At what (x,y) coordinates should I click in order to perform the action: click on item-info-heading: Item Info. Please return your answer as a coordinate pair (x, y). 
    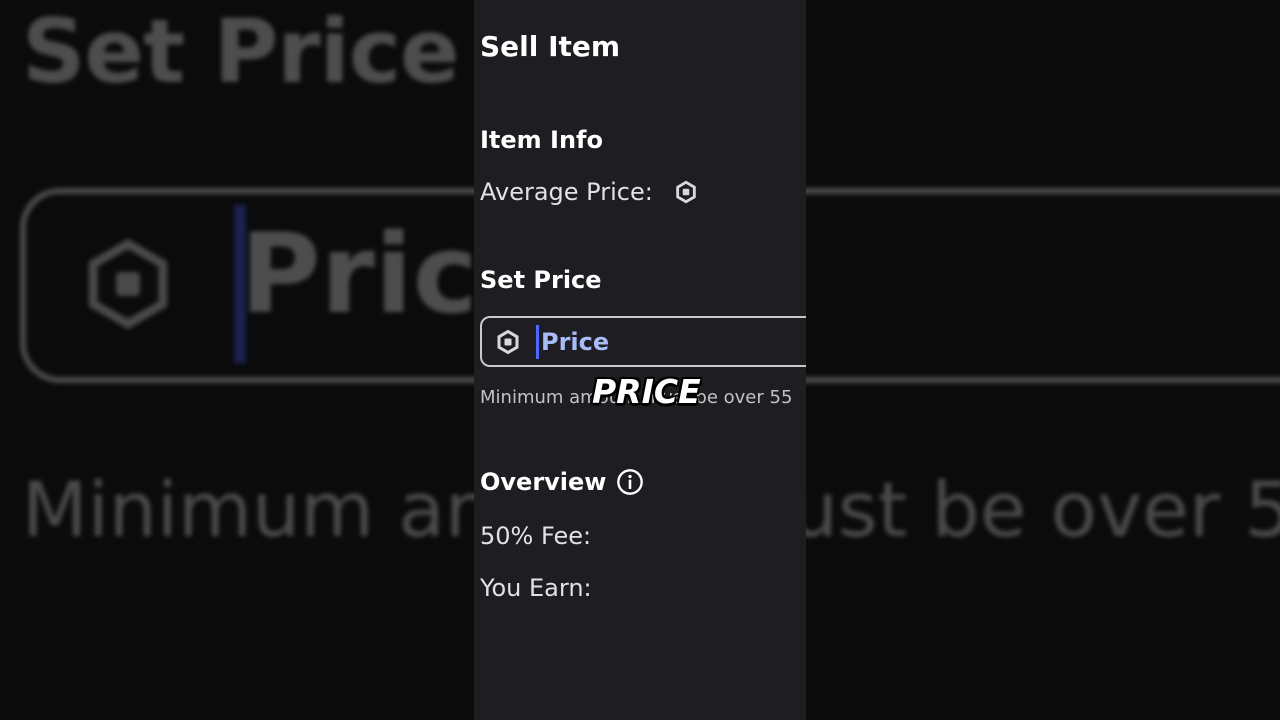
    Looking at the image, I should click on (541, 140).